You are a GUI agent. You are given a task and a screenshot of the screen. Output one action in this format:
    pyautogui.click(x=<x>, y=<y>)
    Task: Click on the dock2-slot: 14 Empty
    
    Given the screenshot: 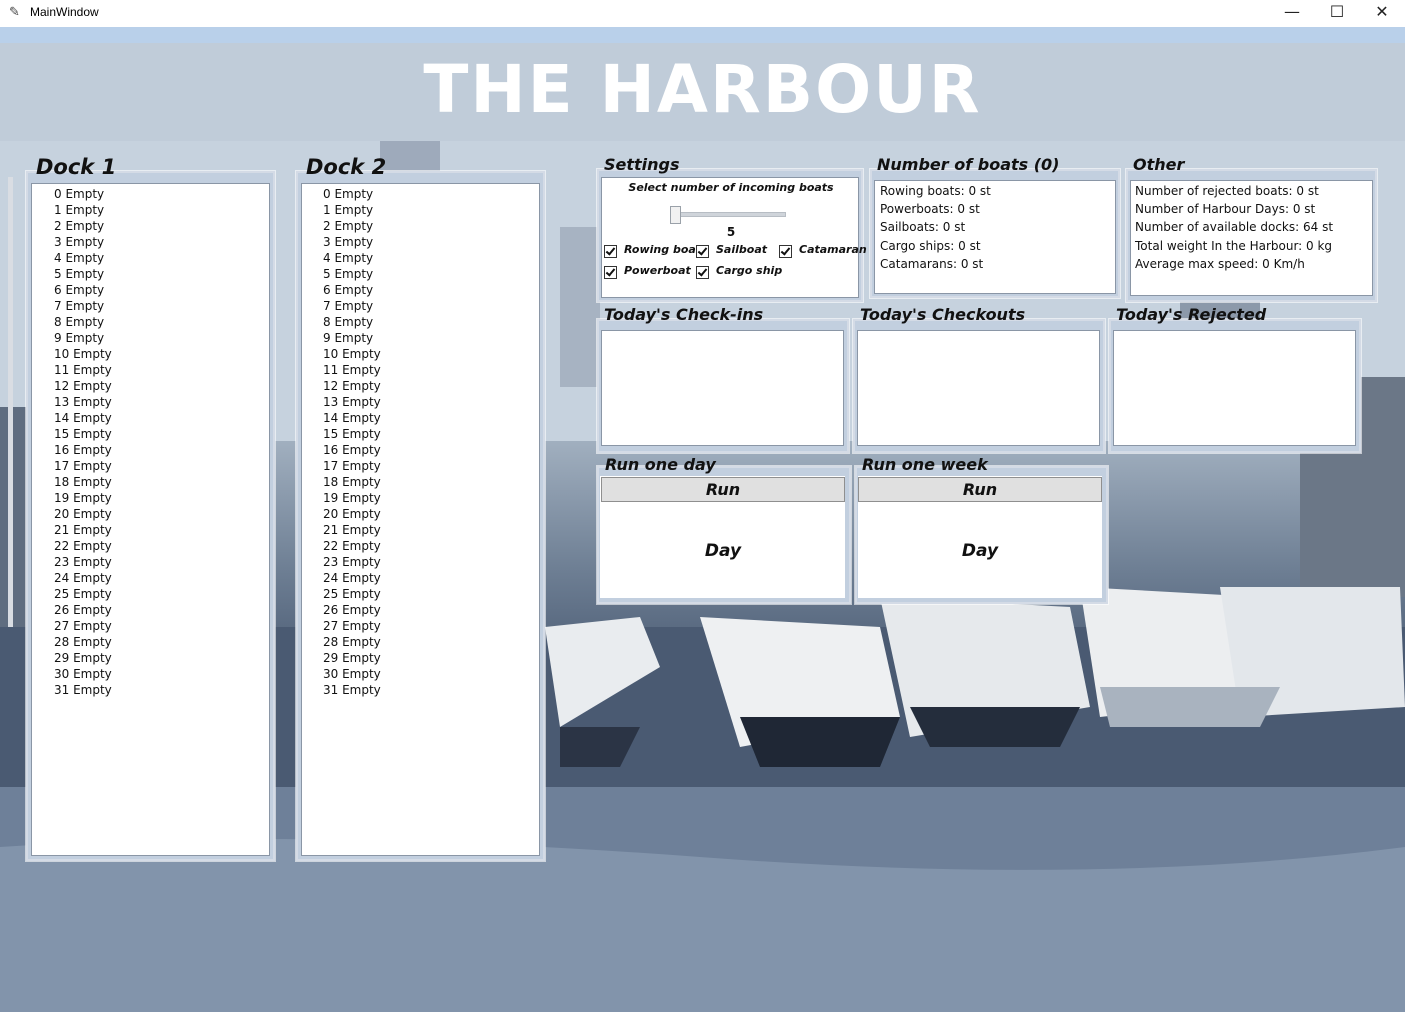 What is the action you would take?
    pyautogui.click(x=352, y=418)
    